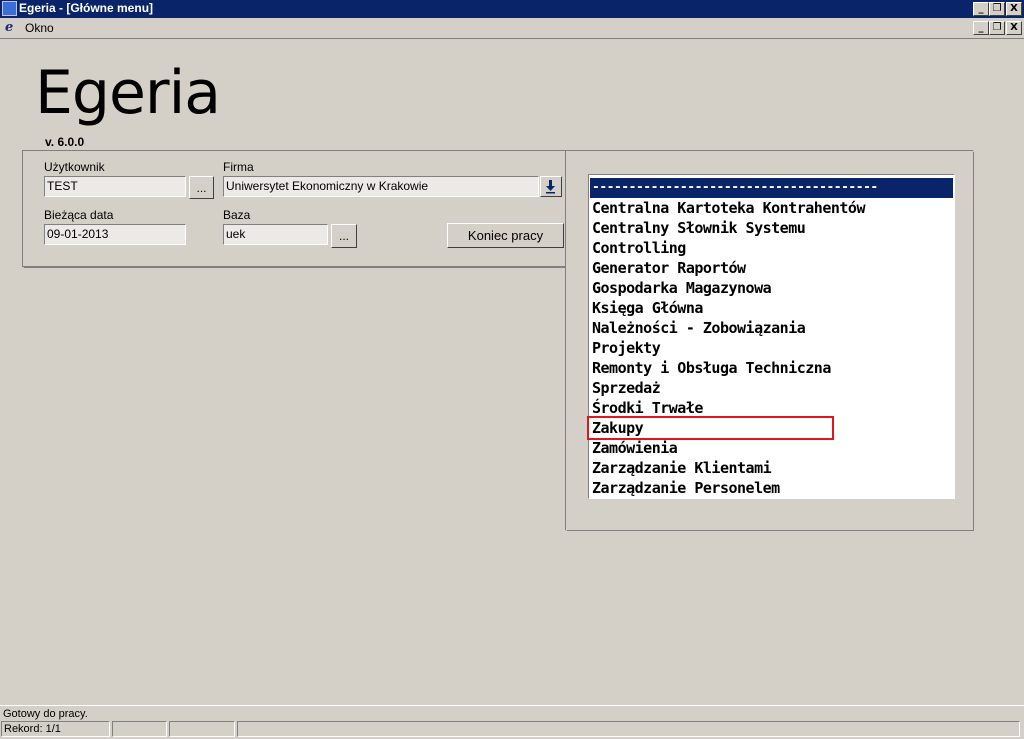  I want to click on minimize-button: _, so click(981, 9).